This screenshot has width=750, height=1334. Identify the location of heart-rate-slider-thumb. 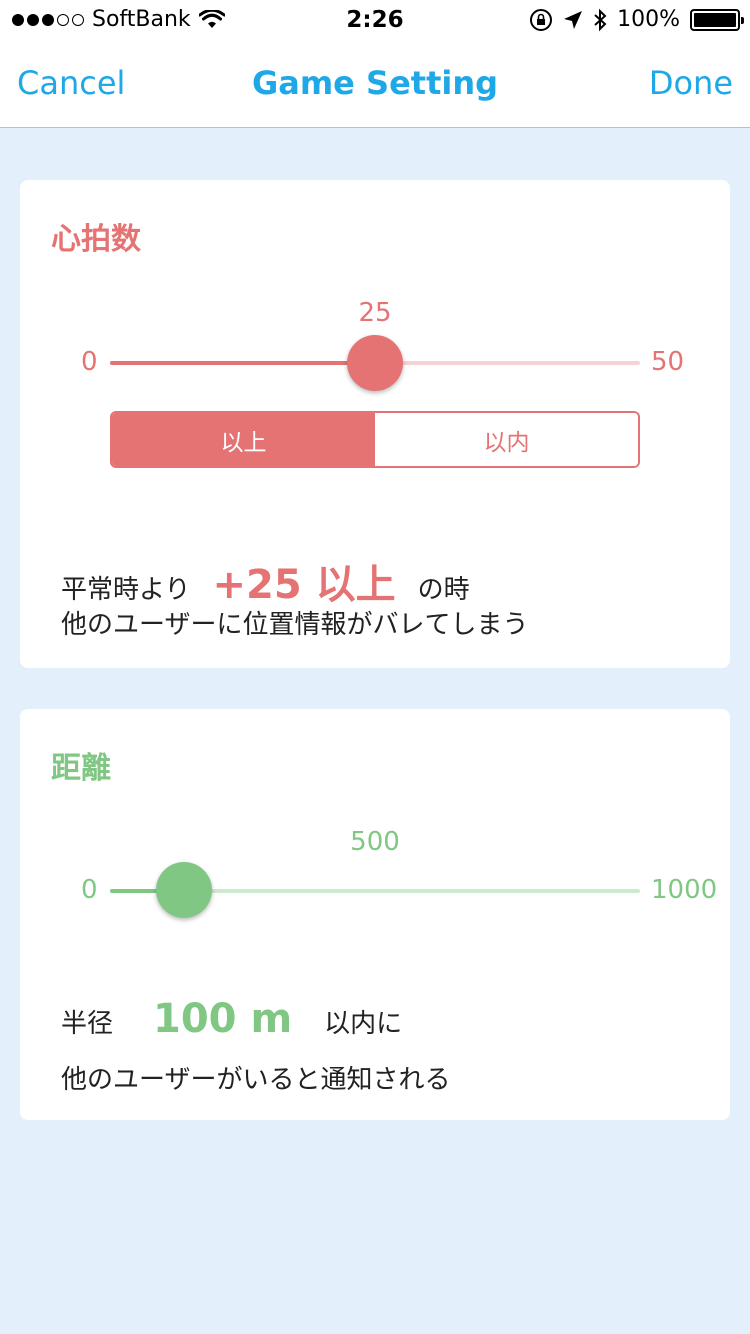
(375, 363).